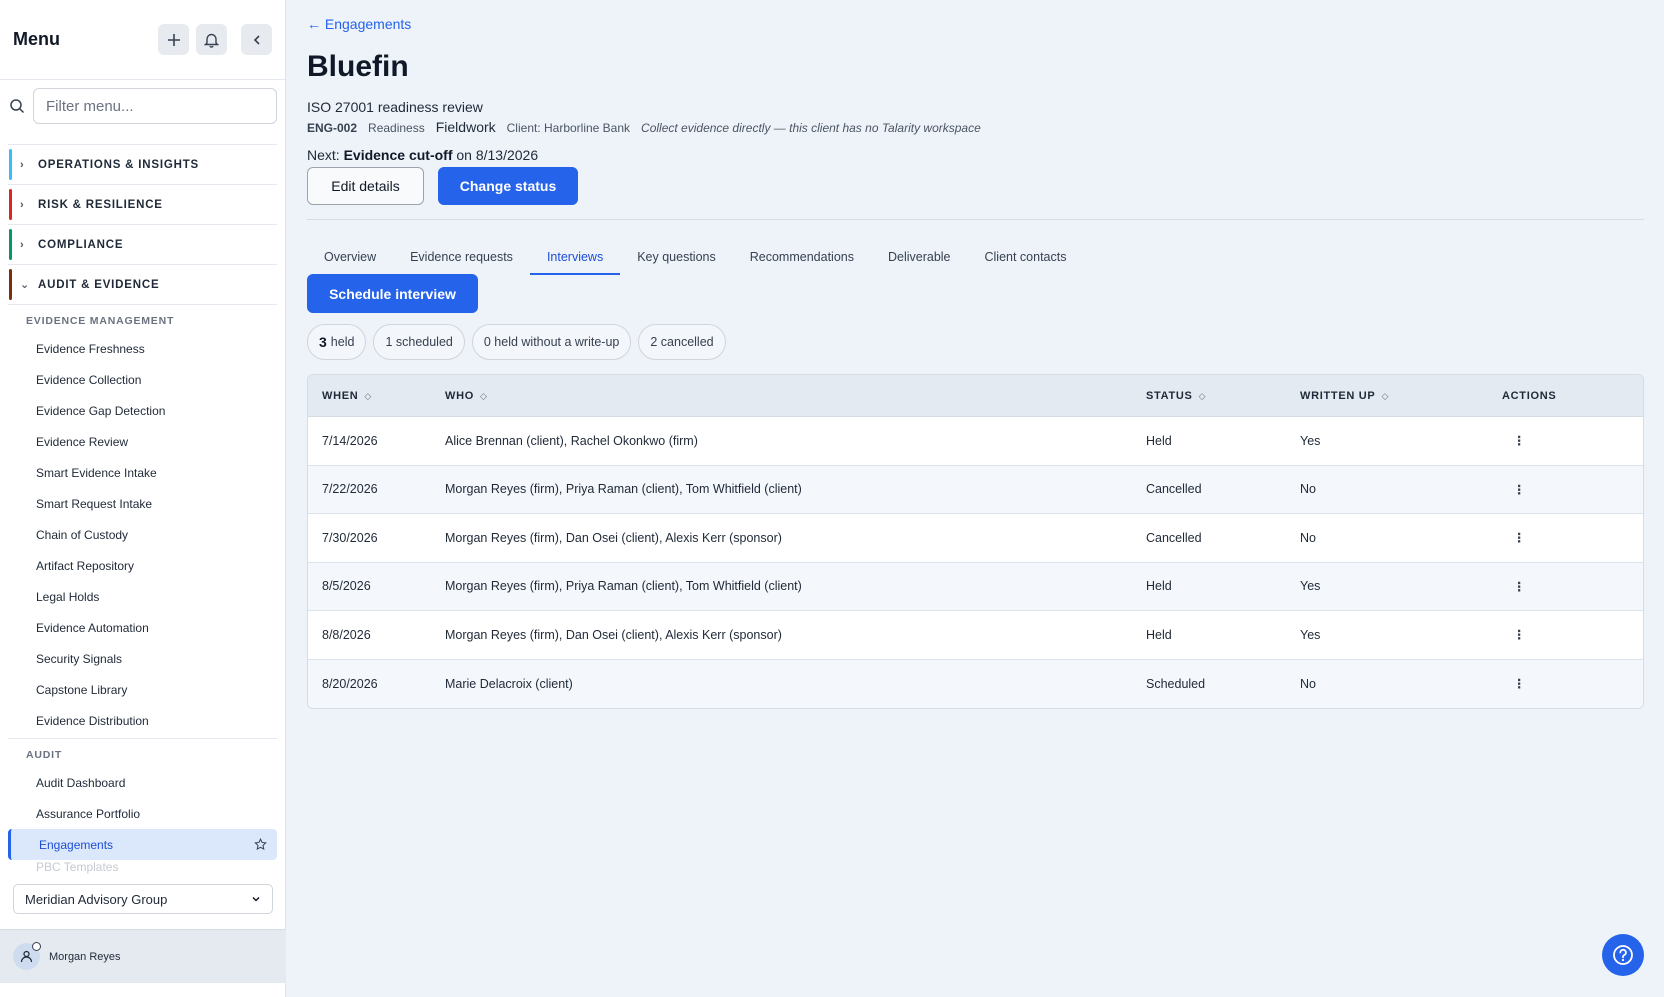  I want to click on back-to-engagements-link: ← Engagements, so click(359, 24).